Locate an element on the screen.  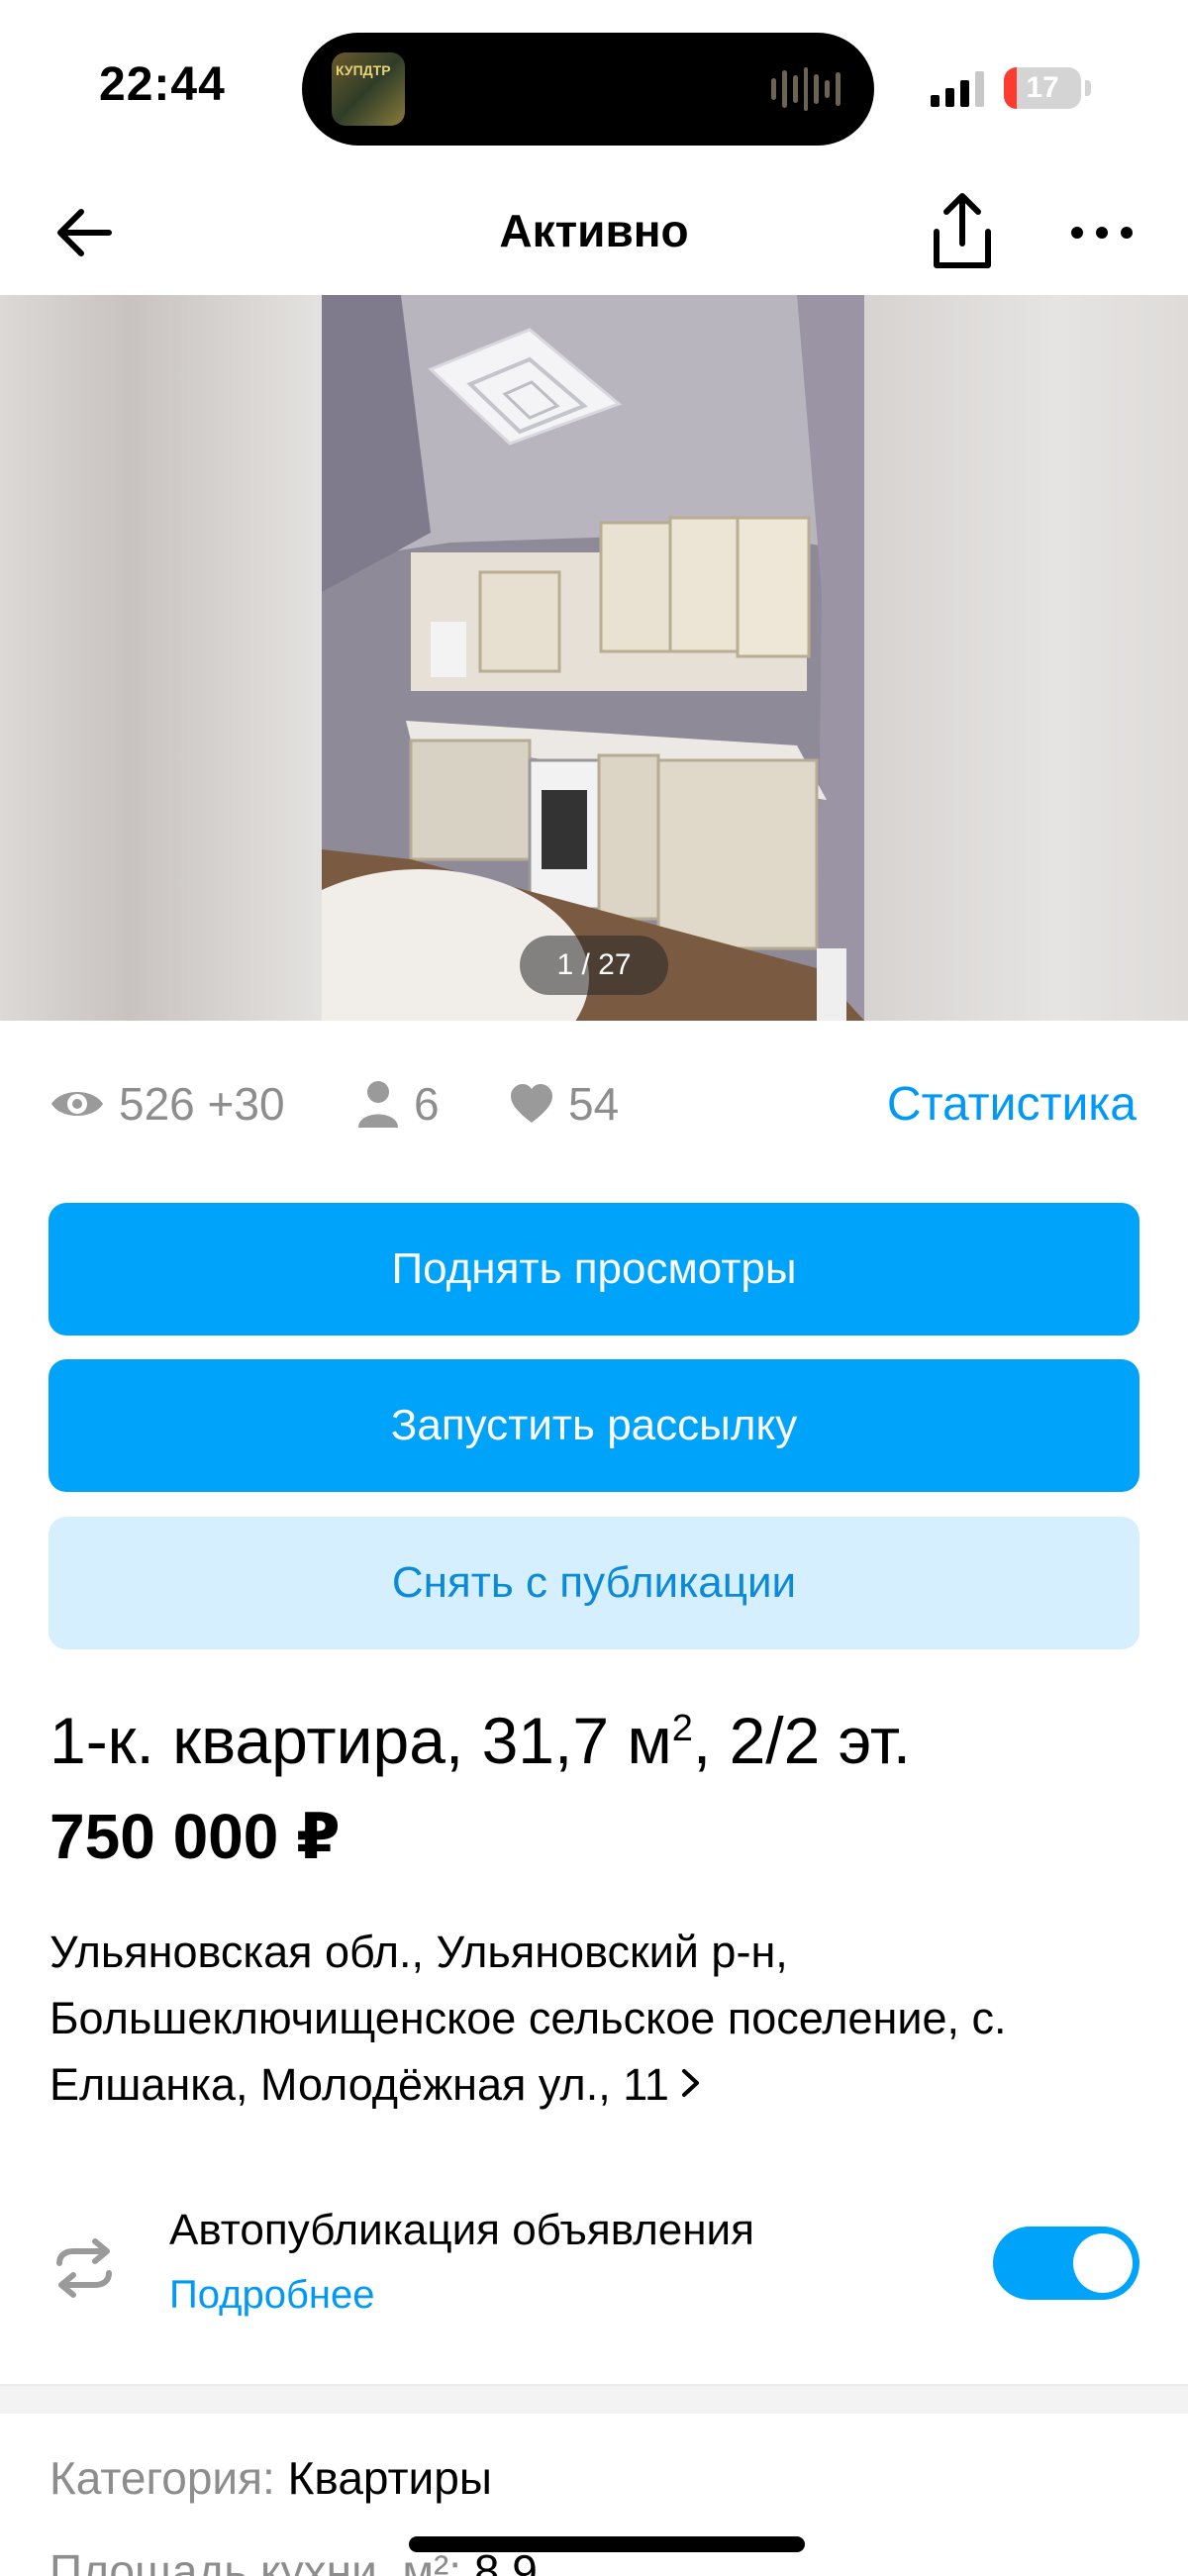
page-title: Активно is located at coordinates (594, 231).